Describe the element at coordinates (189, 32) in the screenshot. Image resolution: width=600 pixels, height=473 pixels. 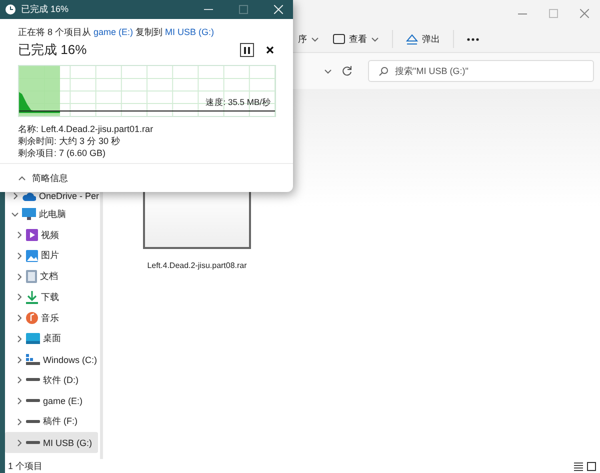
I see `destination-link: MI USB (G:)` at that location.